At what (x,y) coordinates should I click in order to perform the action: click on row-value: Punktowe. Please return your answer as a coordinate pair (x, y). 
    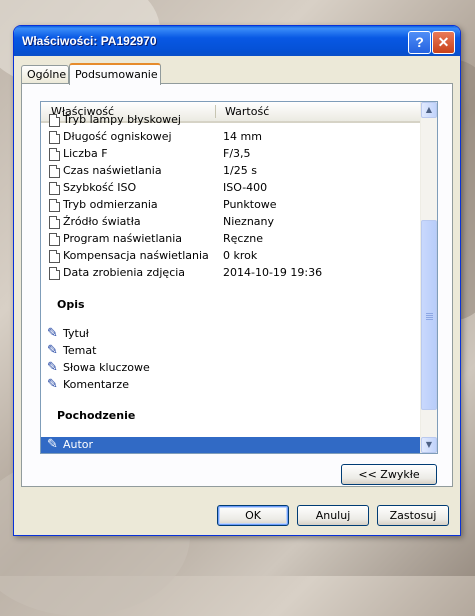
    Looking at the image, I should click on (250, 204).